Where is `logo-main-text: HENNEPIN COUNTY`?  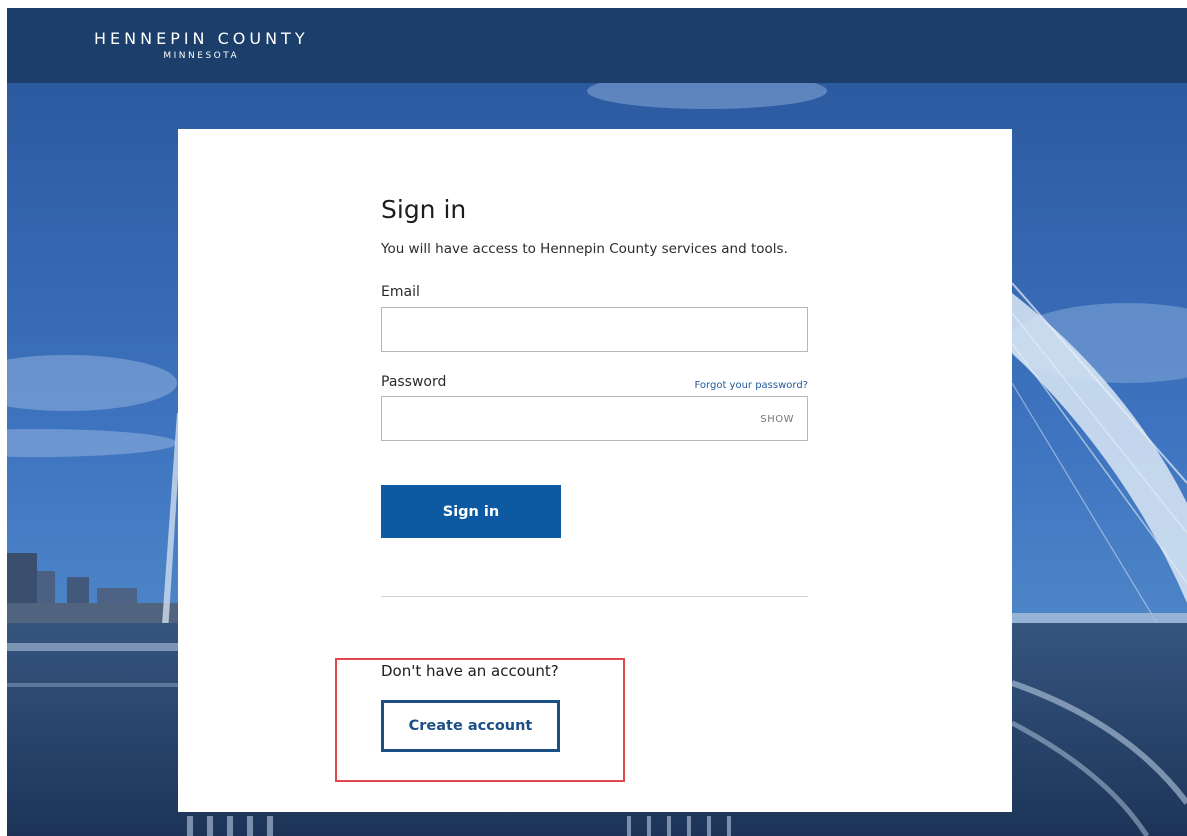
logo-main-text: HENNEPIN COUNTY is located at coordinates (201, 38).